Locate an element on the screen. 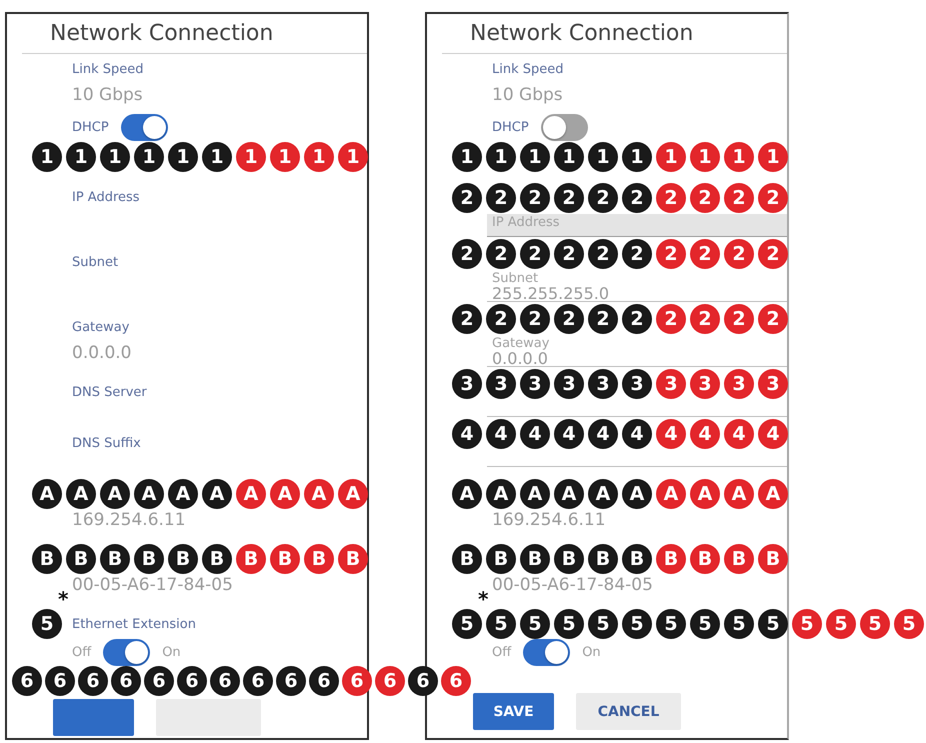  field-label: Subnet is located at coordinates (515, 278).